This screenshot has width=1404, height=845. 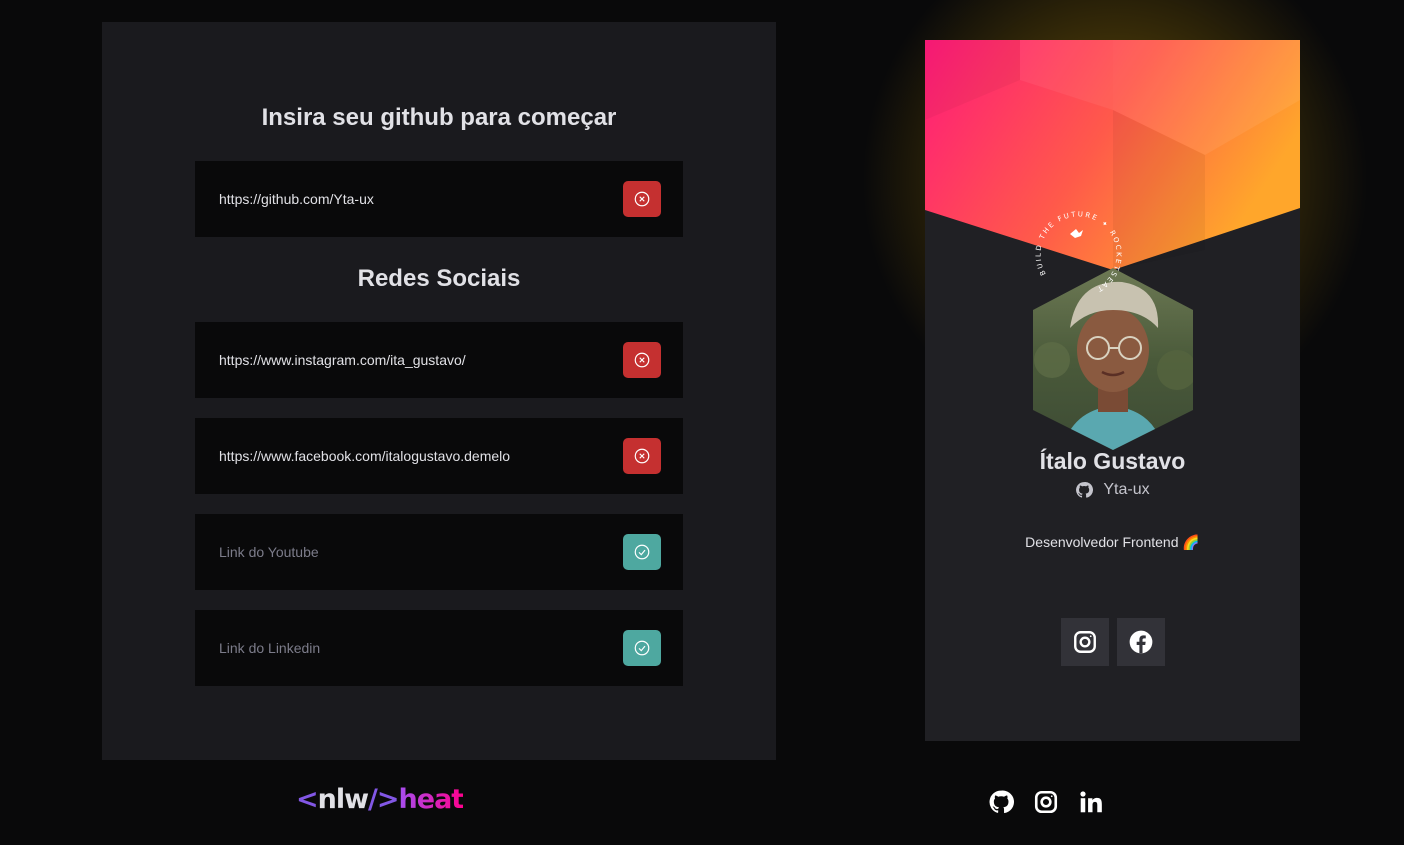 What do you see at coordinates (1113, 642) in the screenshot?
I see `profile-social-row` at bounding box center [1113, 642].